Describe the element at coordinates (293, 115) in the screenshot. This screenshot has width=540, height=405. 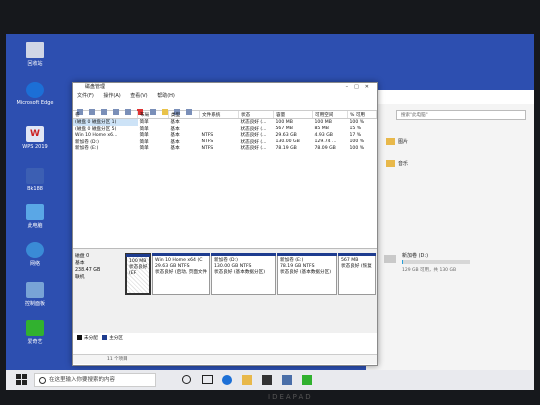
I see `column-header: 容量` at that location.